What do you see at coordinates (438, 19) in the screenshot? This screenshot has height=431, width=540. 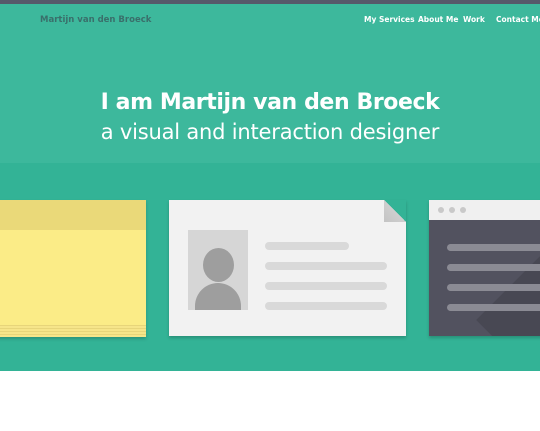 I see `nav-item-about-me: About Me` at bounding box center [438, 19].